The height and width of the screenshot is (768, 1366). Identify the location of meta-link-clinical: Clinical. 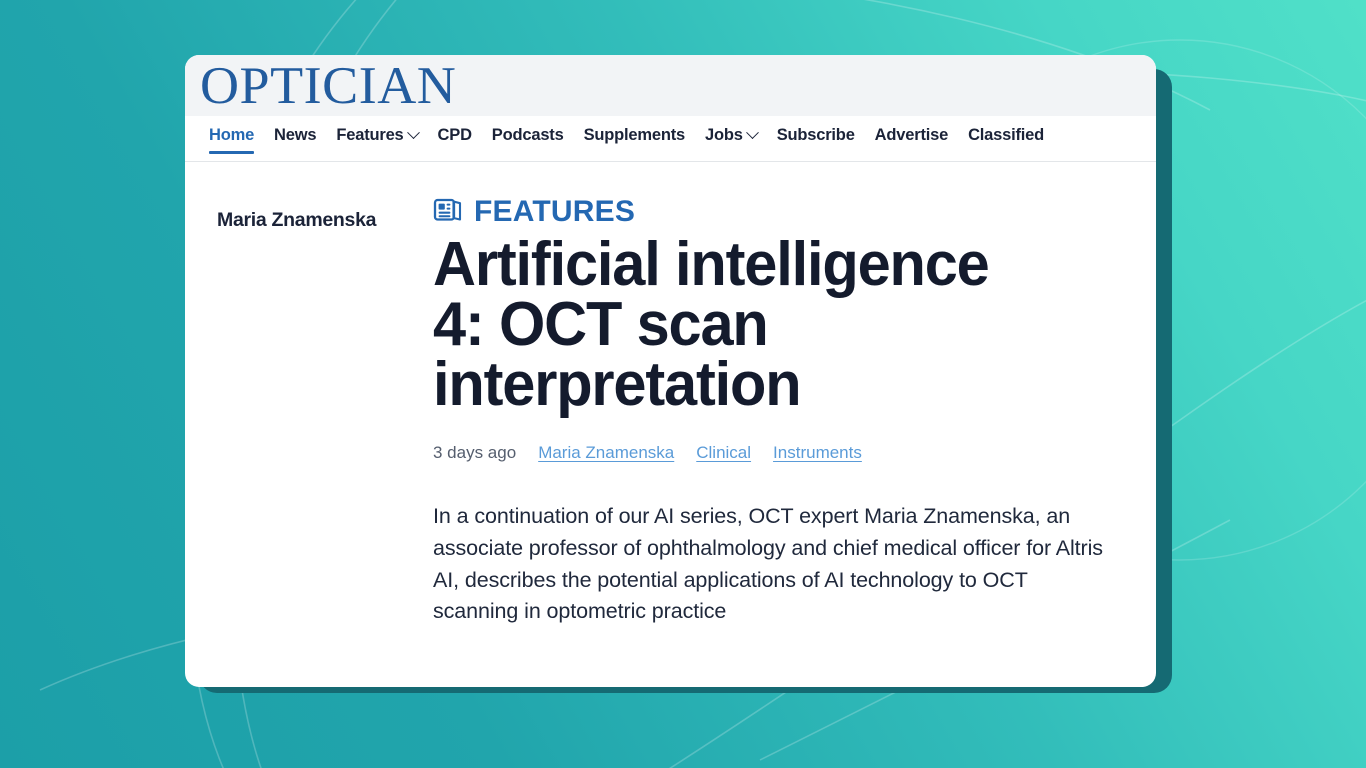
(723, 453).